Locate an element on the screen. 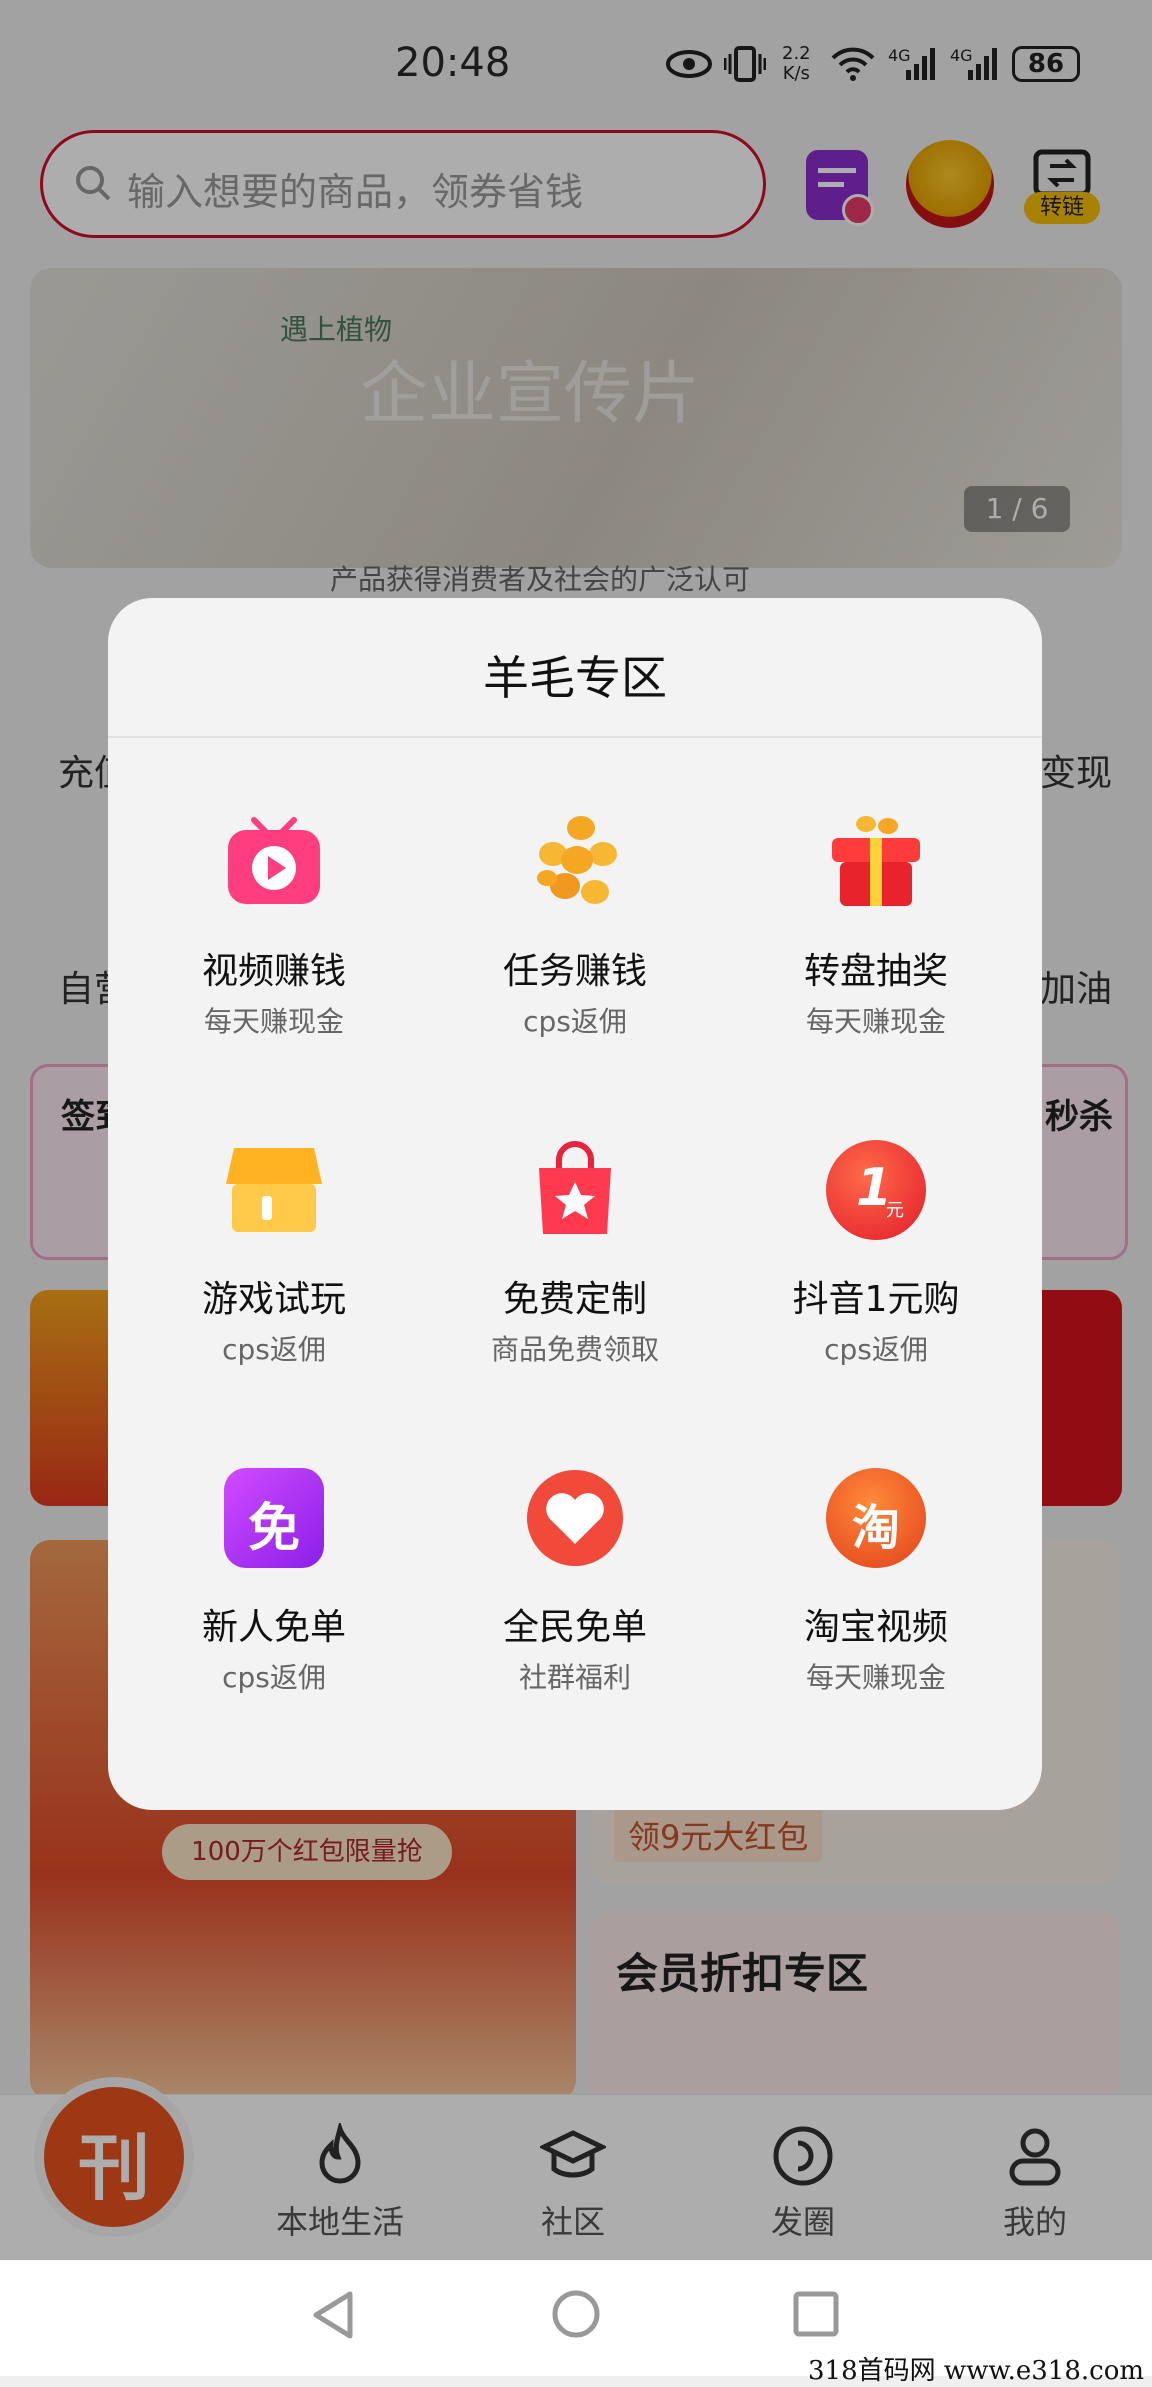 The height and width of the screenshot is (2387, 1152). video-tv-icon is located at coordinates (274, 860).